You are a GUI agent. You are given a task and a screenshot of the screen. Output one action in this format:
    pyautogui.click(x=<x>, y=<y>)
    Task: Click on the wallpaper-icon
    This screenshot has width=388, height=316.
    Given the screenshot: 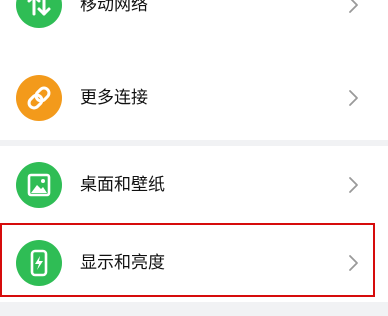 What is the action you would take?
    pyautogui.click(x=39, y=185)
    